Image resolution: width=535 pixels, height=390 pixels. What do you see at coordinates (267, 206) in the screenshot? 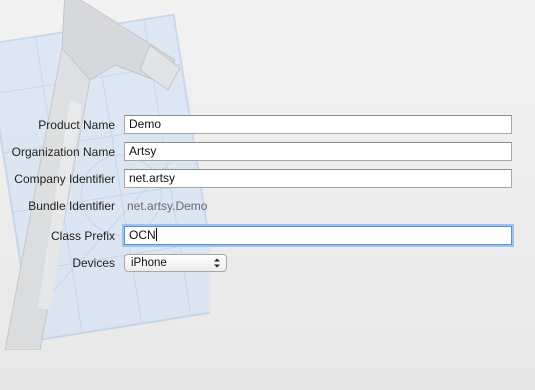
I see `bundle-identifier-row: Bundle Identifier net.artsy.Demo` at bounding box center [267, 206].